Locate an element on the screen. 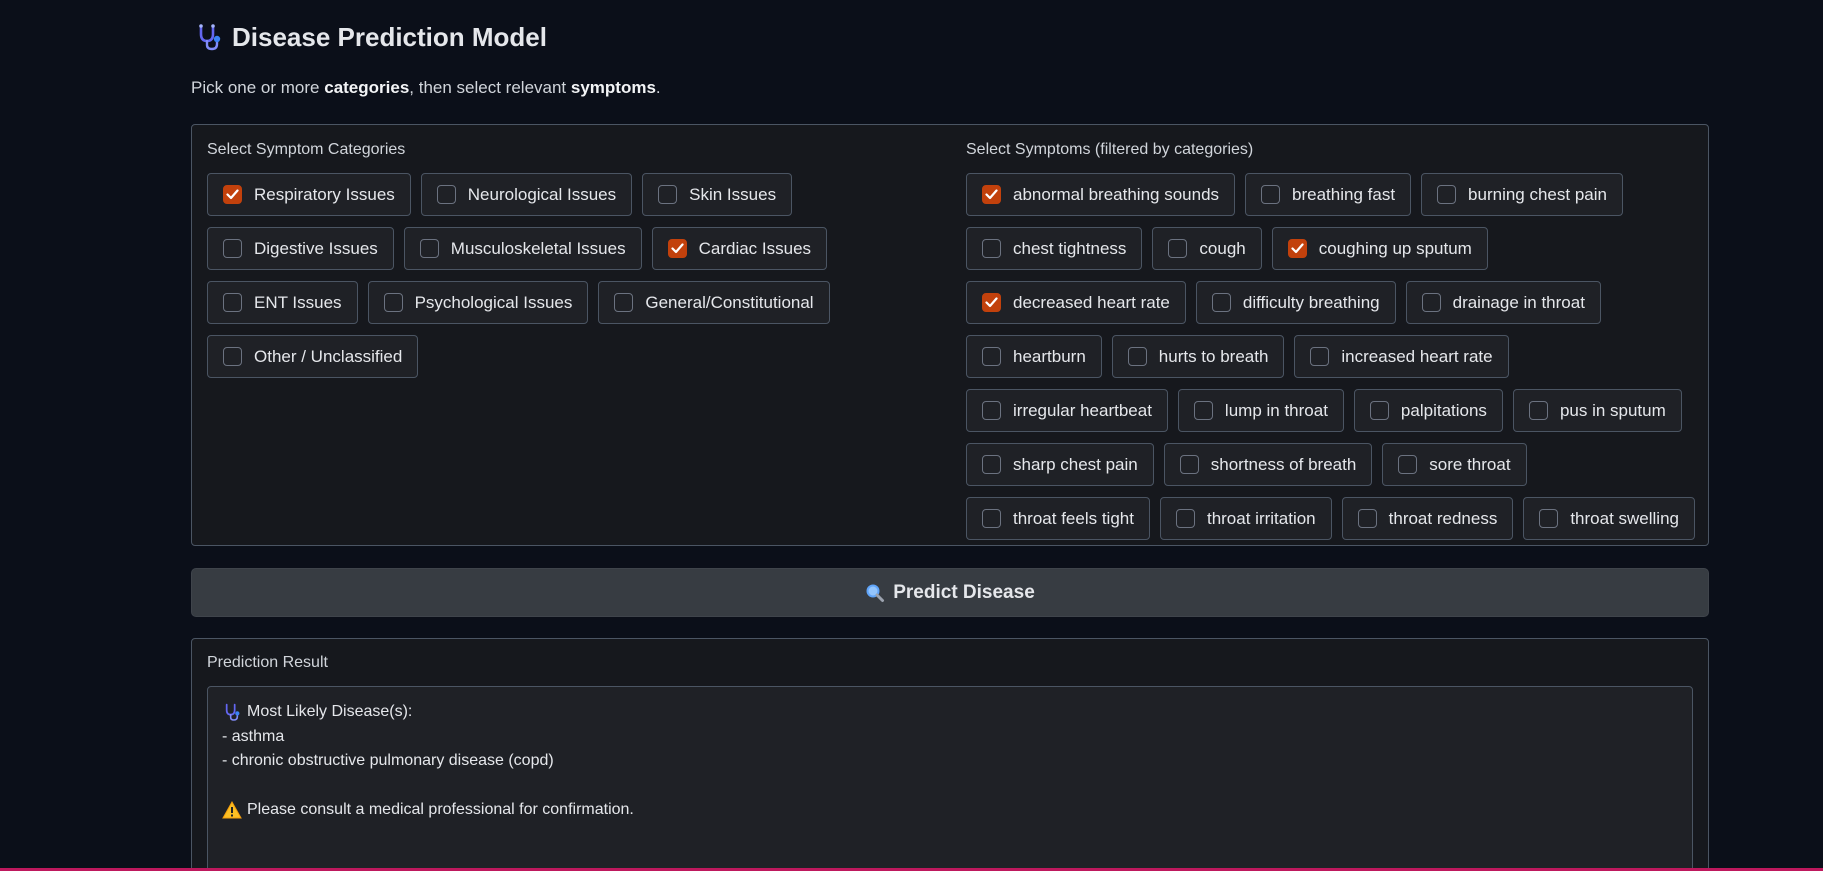 Image resolution: width=1823 pixels, height=871 pixels. category-checkbox-option: Cardiac Issues is located at coordinates (739, 248).